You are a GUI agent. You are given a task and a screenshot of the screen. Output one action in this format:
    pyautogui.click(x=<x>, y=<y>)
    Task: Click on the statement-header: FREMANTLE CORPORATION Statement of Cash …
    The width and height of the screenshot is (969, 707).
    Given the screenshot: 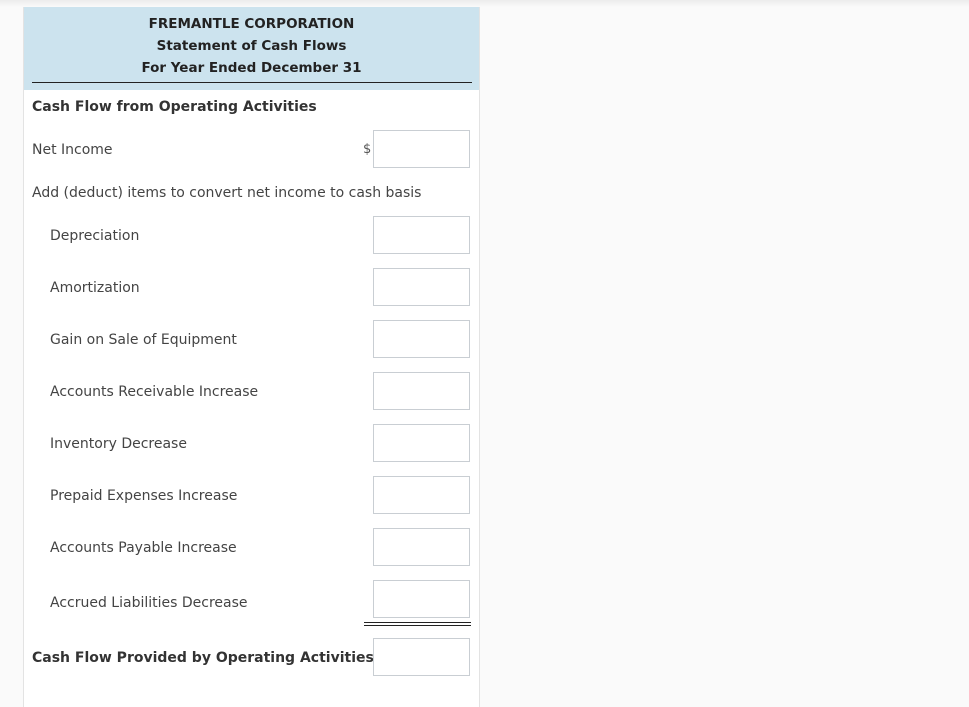 What is the action you would take?
    pyautogui.click(x=251, y=48)
    